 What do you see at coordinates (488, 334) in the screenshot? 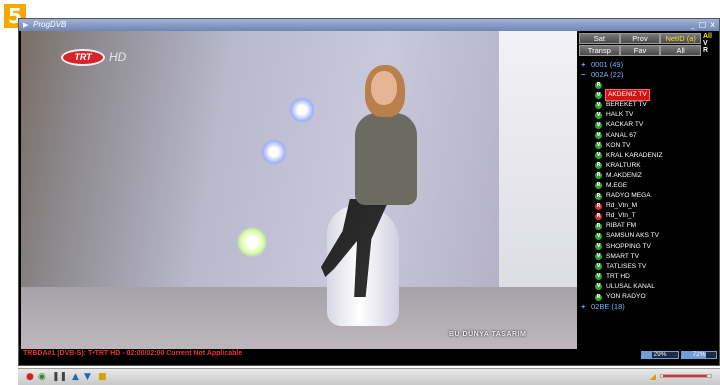
I see `video-caption: BU DÜNYA TASARIM` at bounding box center [488, 334].